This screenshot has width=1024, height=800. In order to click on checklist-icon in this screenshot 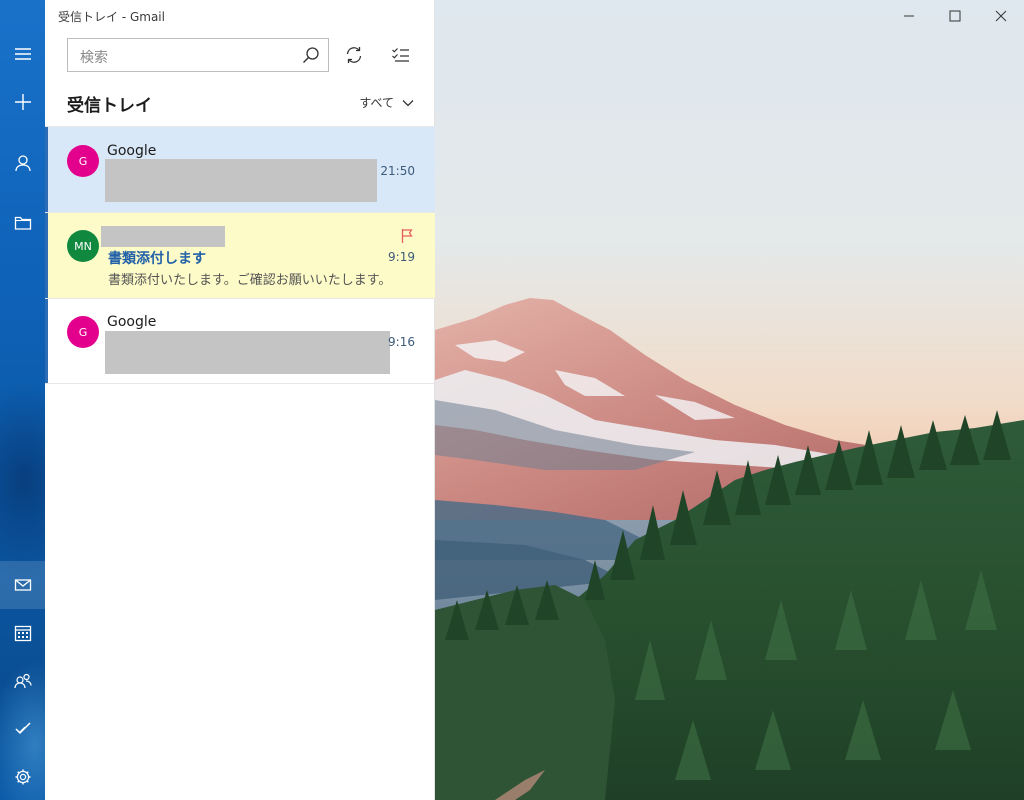, I will do `click(400, 55)`.